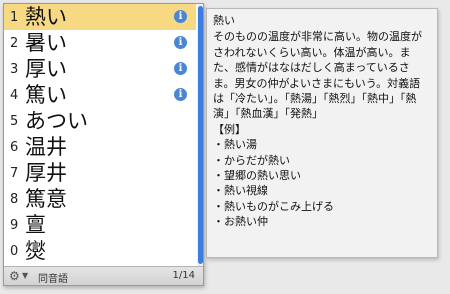  I want to click on candidate-word: 熱い, so click(46, 17).